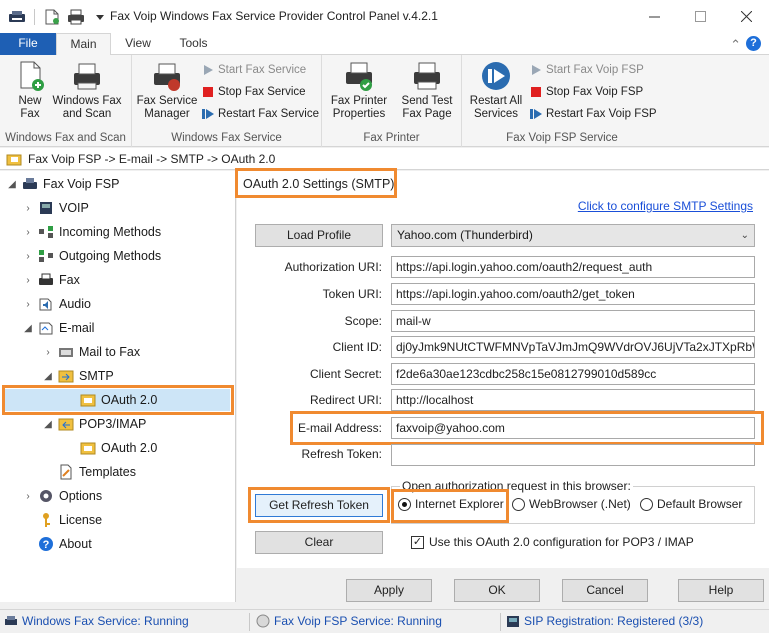 This screenshot has width=769, height=633. Describe the element at coordinates (746, 16) in the screenshot. I see `close-icon` at that location.